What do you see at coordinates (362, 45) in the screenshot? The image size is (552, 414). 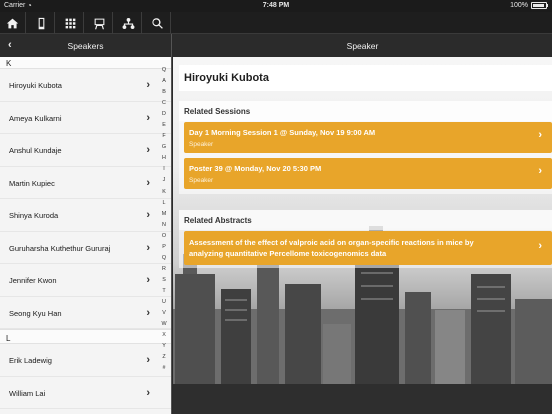 I see `speaker-nav-bar: Speaker` at bounding box center [362, 45].